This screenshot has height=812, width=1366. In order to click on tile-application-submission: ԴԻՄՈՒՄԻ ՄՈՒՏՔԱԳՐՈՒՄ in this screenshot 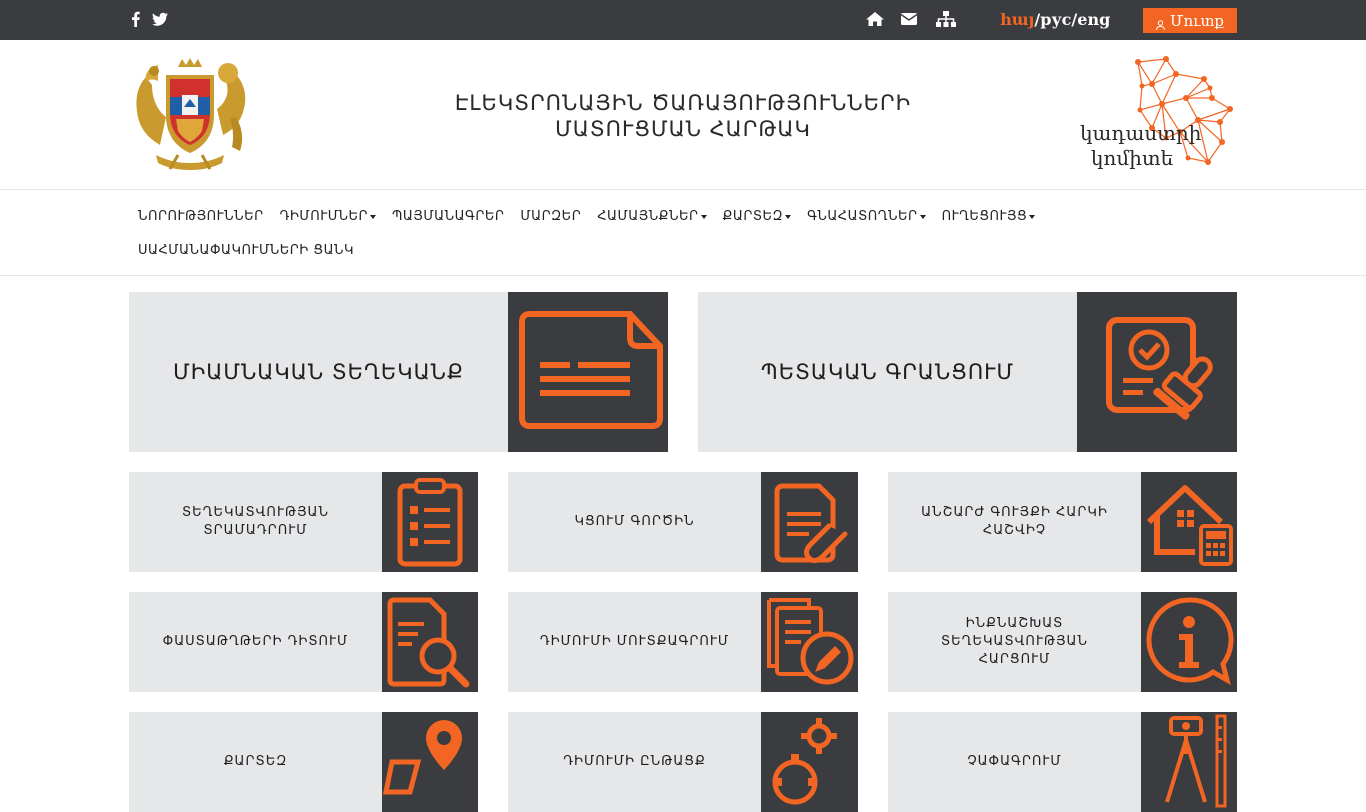, I will do `click(683, 642)`.